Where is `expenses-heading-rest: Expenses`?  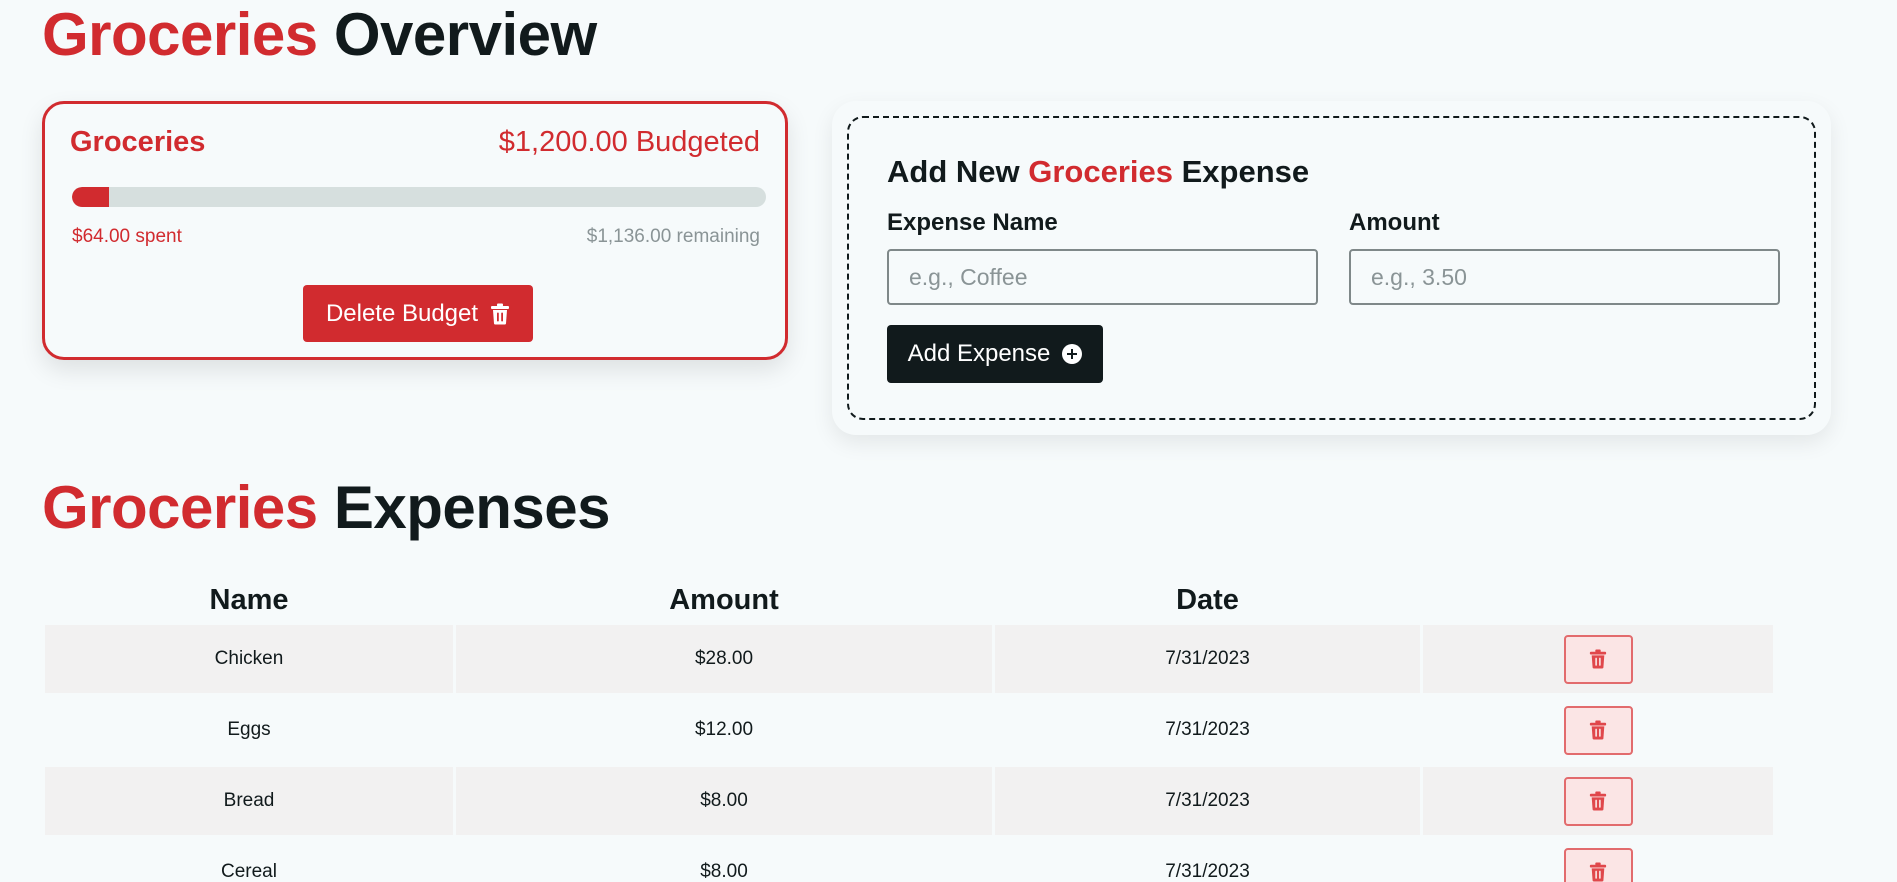
expenses-heading-rest: Expenses is located at coordinates (464, 507).